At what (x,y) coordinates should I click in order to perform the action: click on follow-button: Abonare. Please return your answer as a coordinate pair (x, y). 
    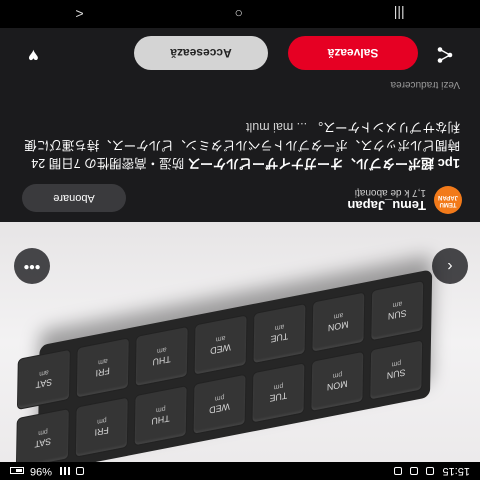
    Looking at the image, I should click on (74, 198).